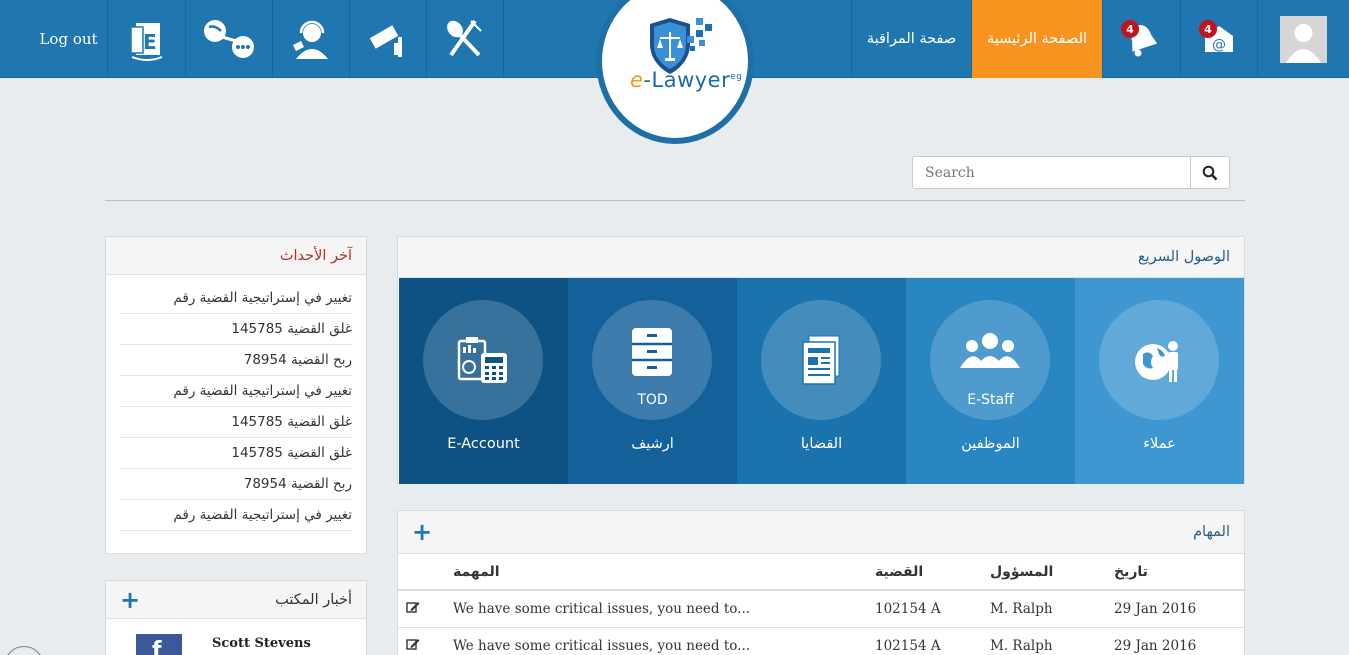 The width and height of the screenshot is (1349, 655). Describe the element at coordinates (1183, 257) in the screenshot. I see `quick-access-title: الوصول السريع` at that location.